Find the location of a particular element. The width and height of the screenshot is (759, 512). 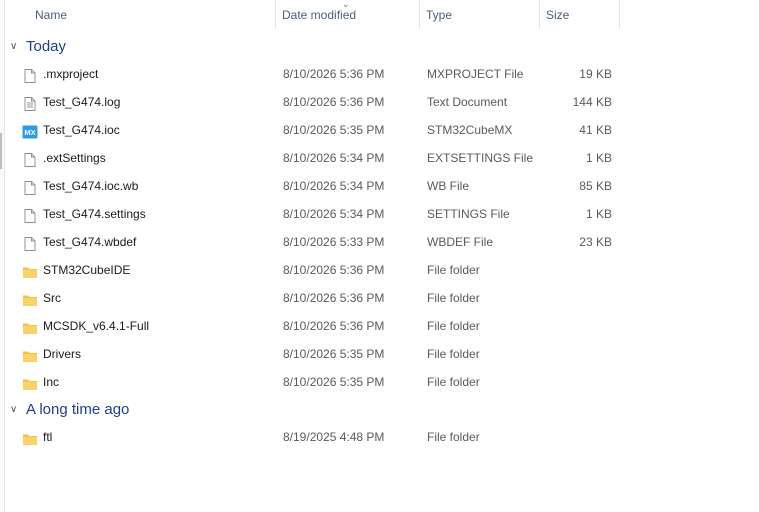

file-type: MXPROJECT File is located at coordinates (475, 74).